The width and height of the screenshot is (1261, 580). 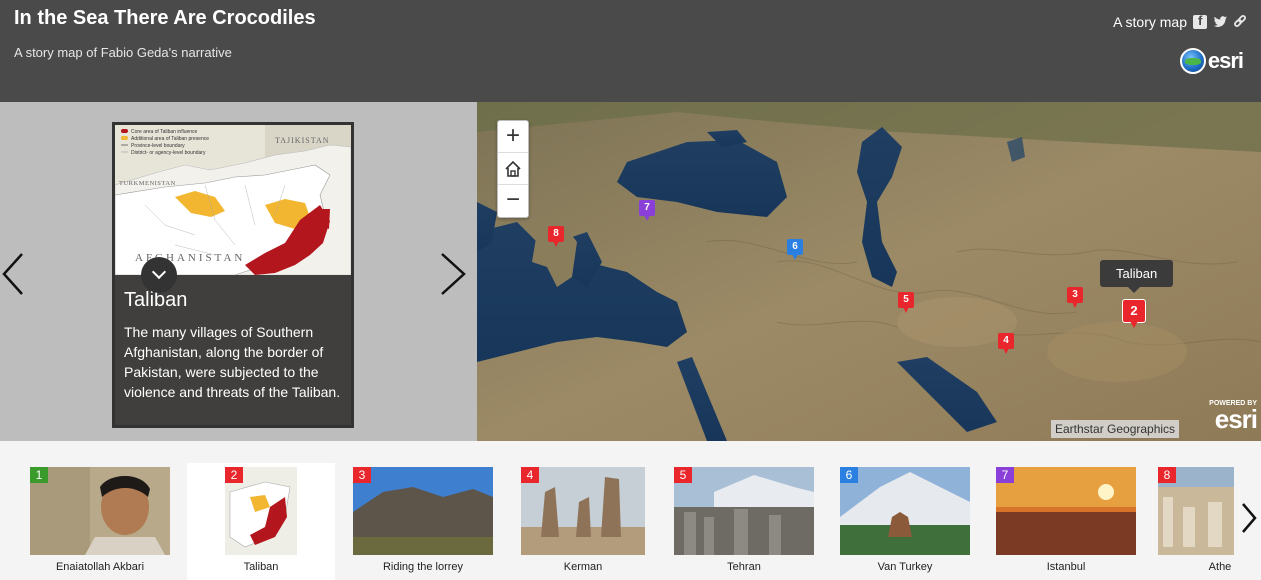 What do you see at coordinates (164, 132) in the screenshot?
I see `legend-core-area: Core area of Taliban influence` at bounding box center [164, 132].